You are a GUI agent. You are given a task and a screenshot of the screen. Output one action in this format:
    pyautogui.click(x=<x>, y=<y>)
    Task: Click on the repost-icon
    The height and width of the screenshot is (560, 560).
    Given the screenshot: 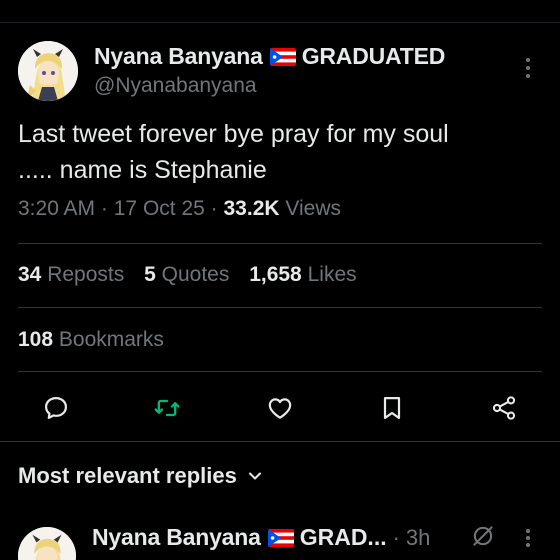 What is the action you would take?
    pyautogui.click(x=167, y=408)
    